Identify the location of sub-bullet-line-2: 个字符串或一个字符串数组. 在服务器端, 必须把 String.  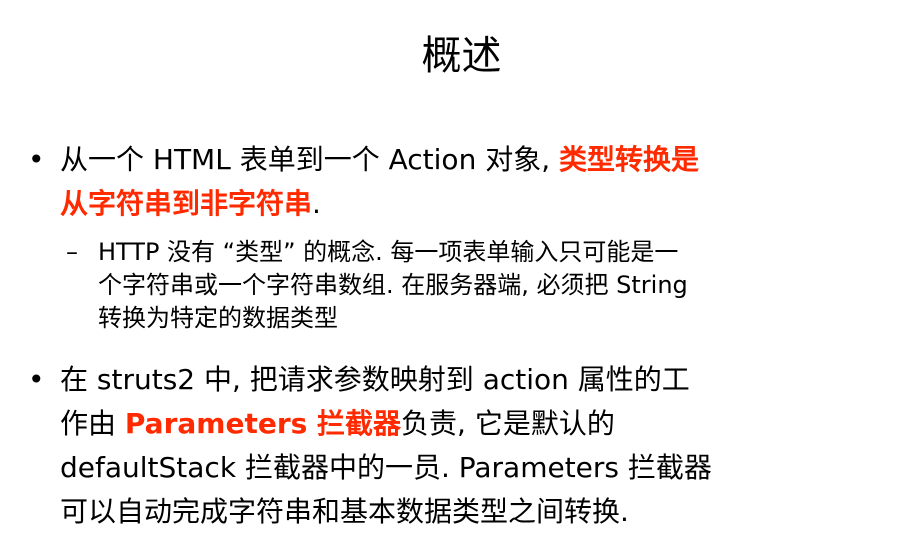
(393, 285).